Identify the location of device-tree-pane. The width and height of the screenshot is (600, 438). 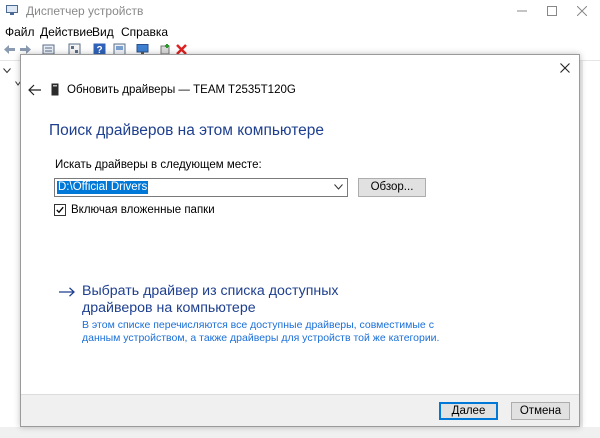
(10, 249).